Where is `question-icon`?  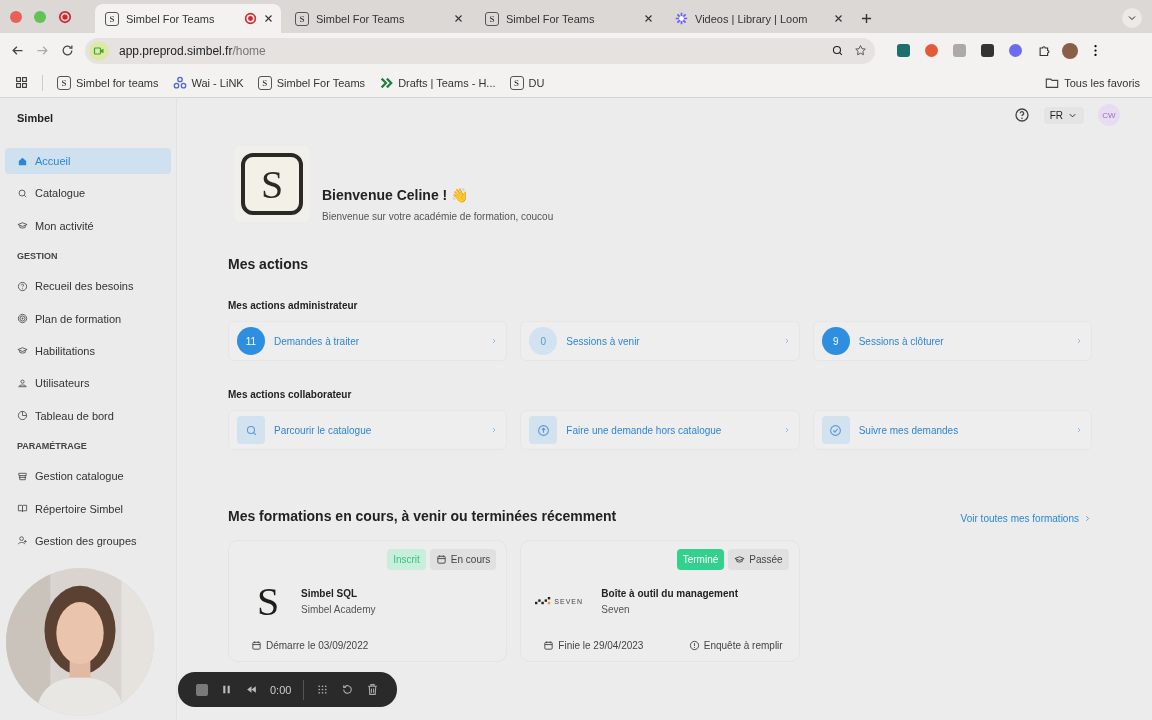 question-icon is located at coordinates (22, 286).